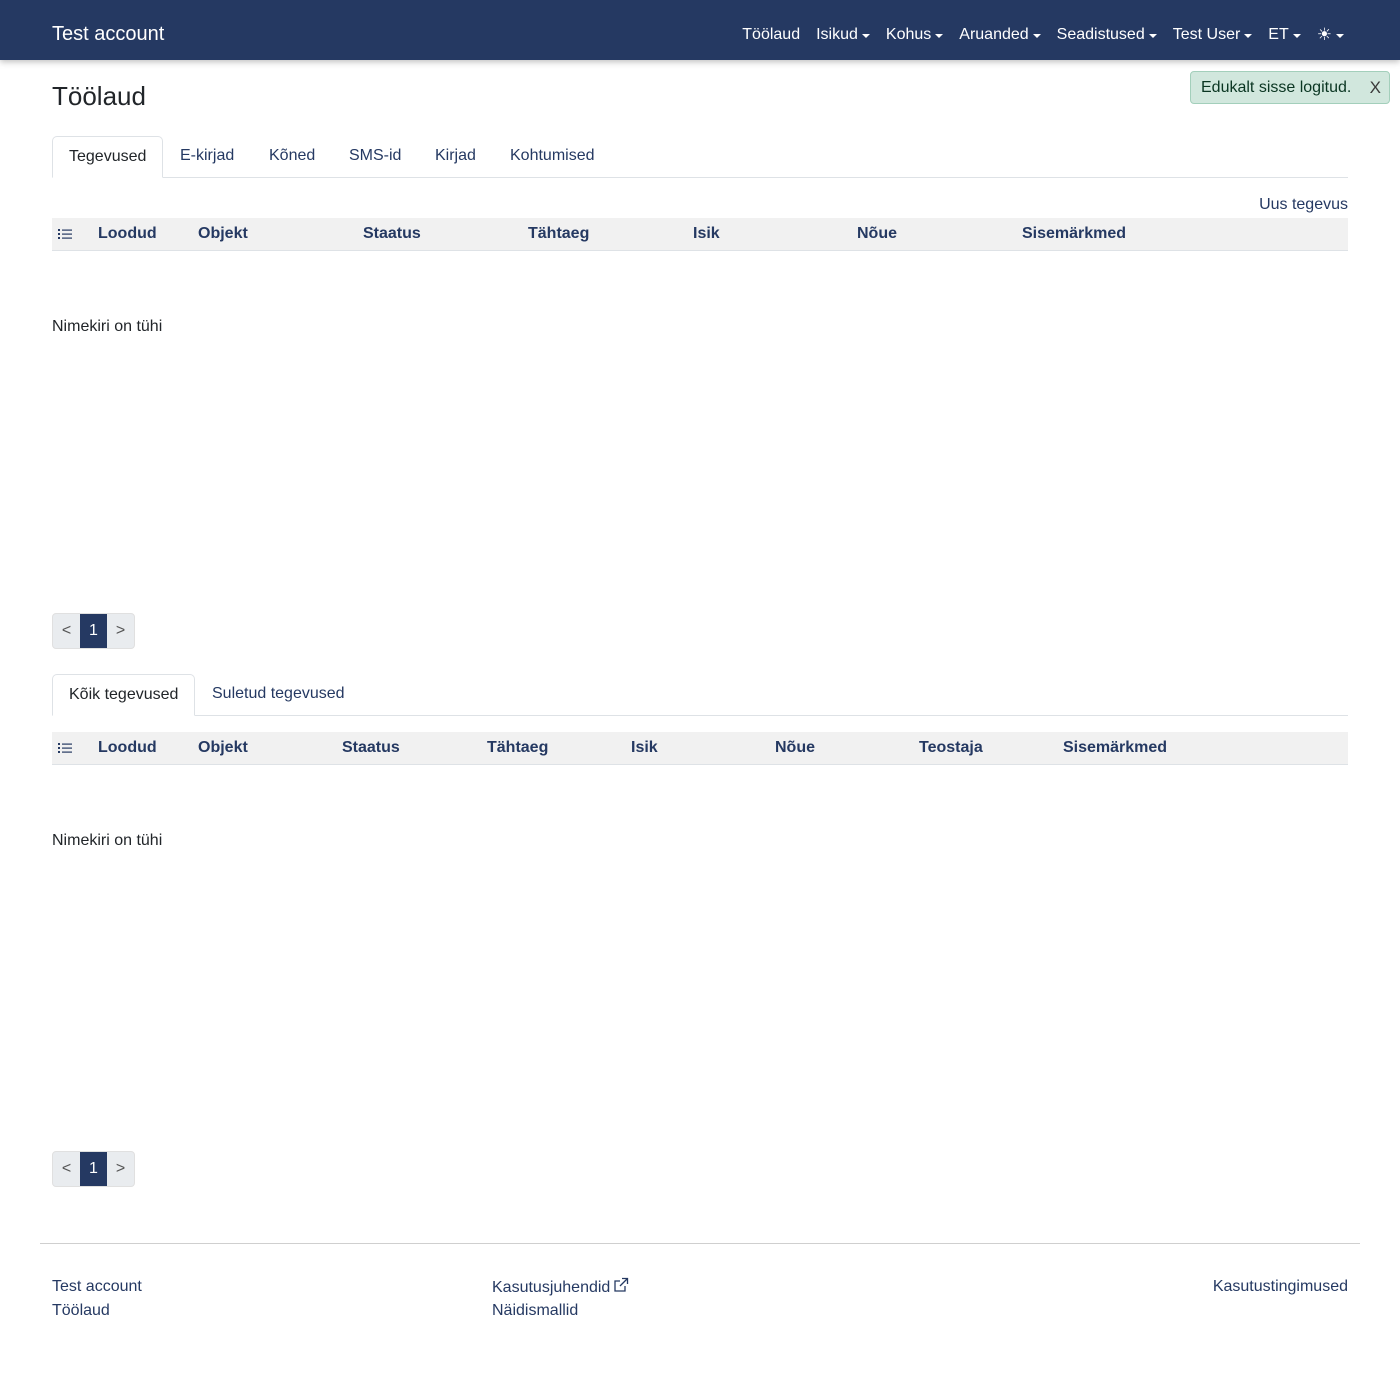 The image size is (1400, 1384). Describe the element at coordinates (1280, 1287) in the screenshot. I see `footer-link-terms: Kasutustingimused` at that location.